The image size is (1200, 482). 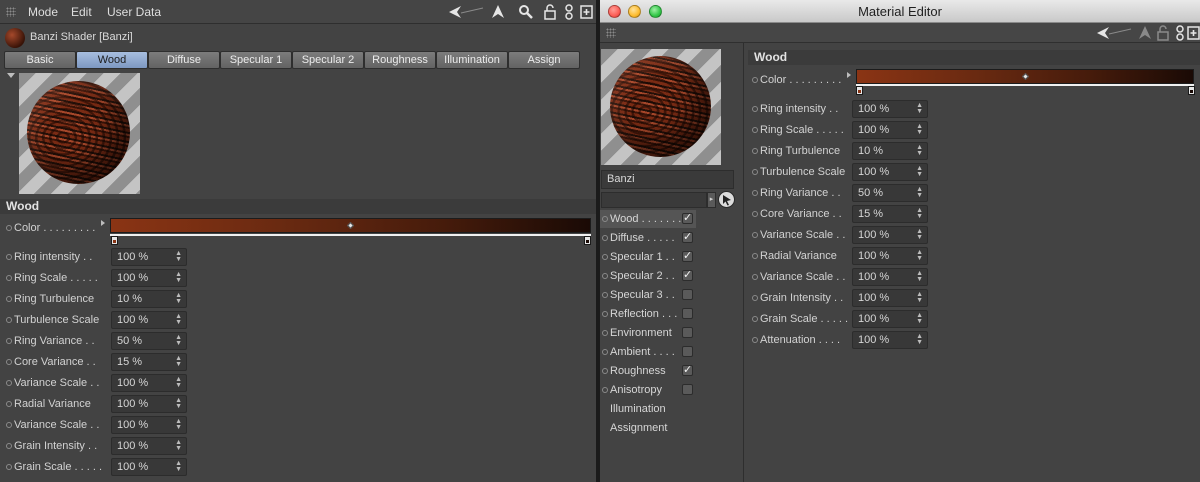 What do you see at coordinates (648, 333) in the screenshot?
I see `channel-environment: Environment` at bounding box center [648, 333].